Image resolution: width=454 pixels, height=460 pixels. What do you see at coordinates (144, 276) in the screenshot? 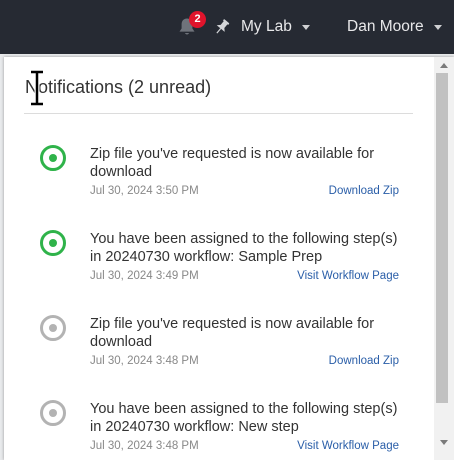
I see `notification-time: Jul 30, 2024 3:49 PM` at bounding box center [144, 276].